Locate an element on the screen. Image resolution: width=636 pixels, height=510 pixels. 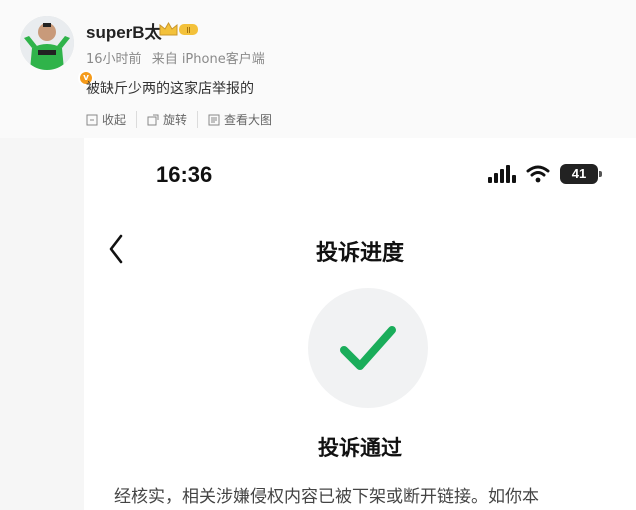
post-time: 16小时前 is located at coordinates (114, 59).